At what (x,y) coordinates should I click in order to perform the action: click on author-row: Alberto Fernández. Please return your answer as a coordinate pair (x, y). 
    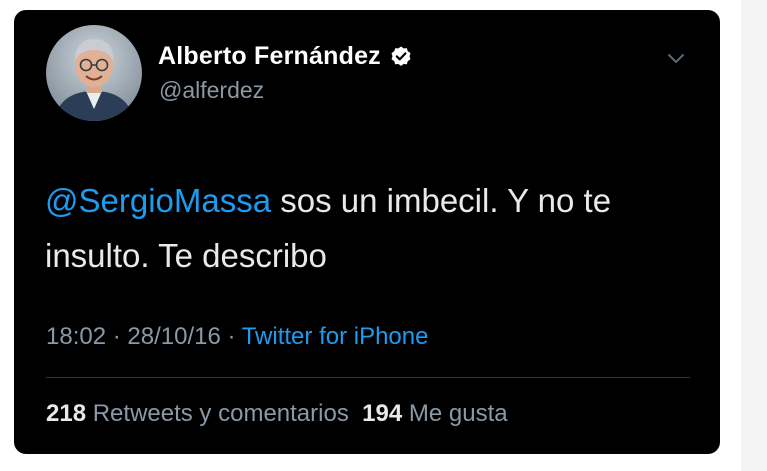
    Looking at the image, I should click on (285, 56).